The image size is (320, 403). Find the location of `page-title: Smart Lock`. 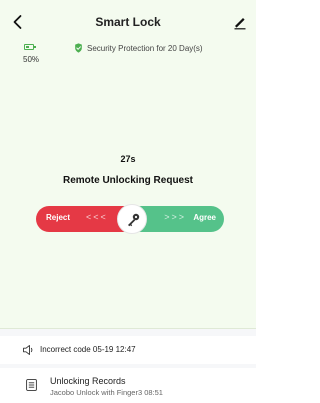

page-title: Smart Lock is located at coordinates (128, 22).